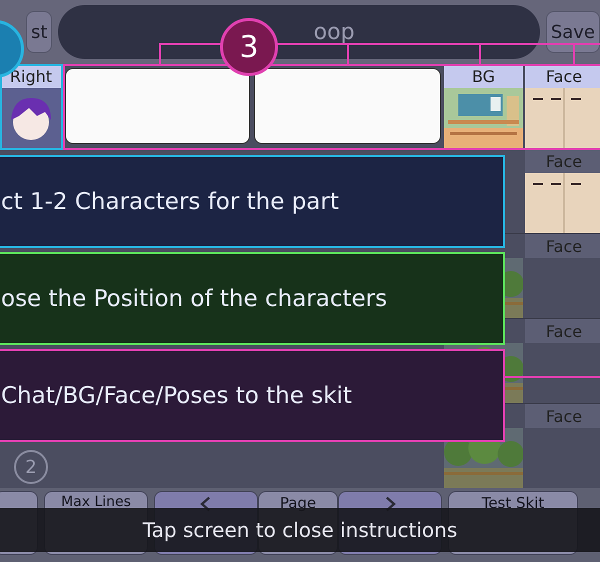 This screenshot has width=600, height=562. Describe the element at coordinates (300, 530) in the screenshot. I see `instructions-toast: Tap screen to close instructions` at that location.